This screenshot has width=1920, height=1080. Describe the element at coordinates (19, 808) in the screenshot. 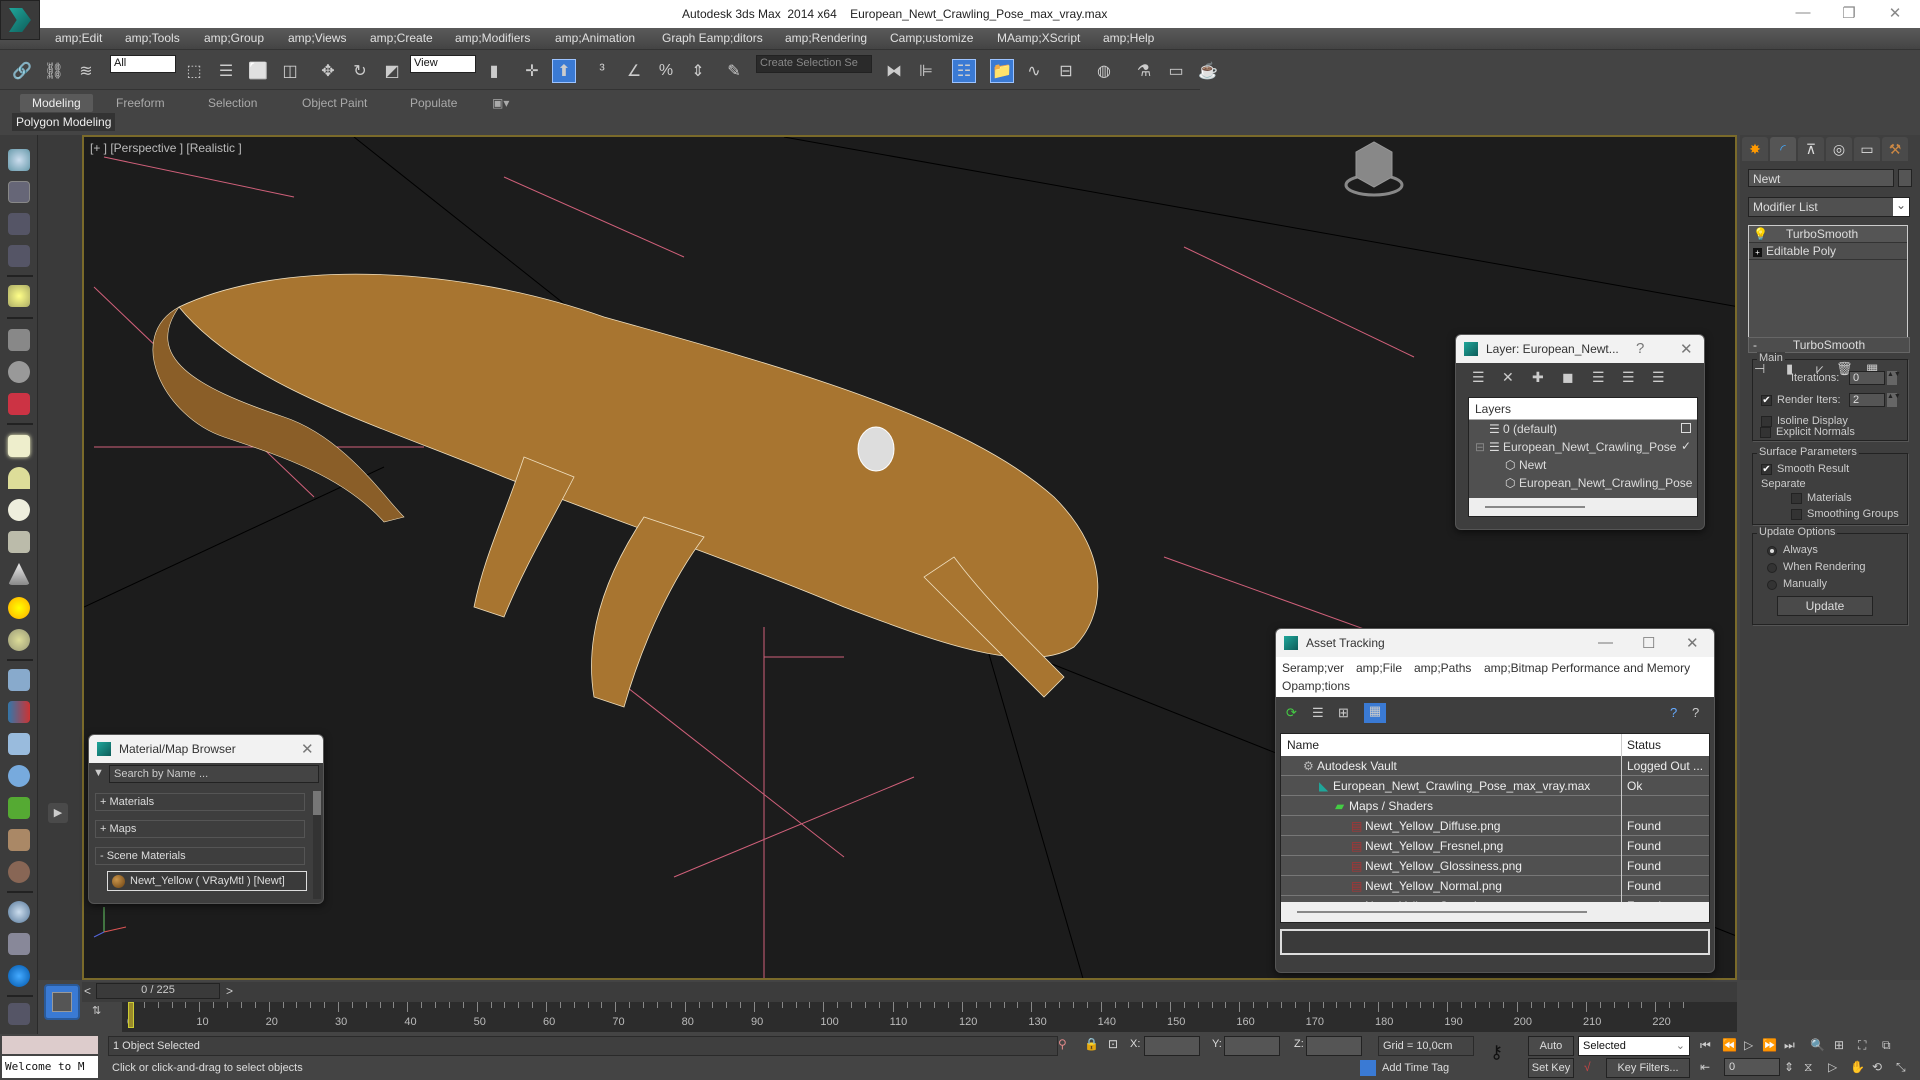

I see `grass-icon` at that location.